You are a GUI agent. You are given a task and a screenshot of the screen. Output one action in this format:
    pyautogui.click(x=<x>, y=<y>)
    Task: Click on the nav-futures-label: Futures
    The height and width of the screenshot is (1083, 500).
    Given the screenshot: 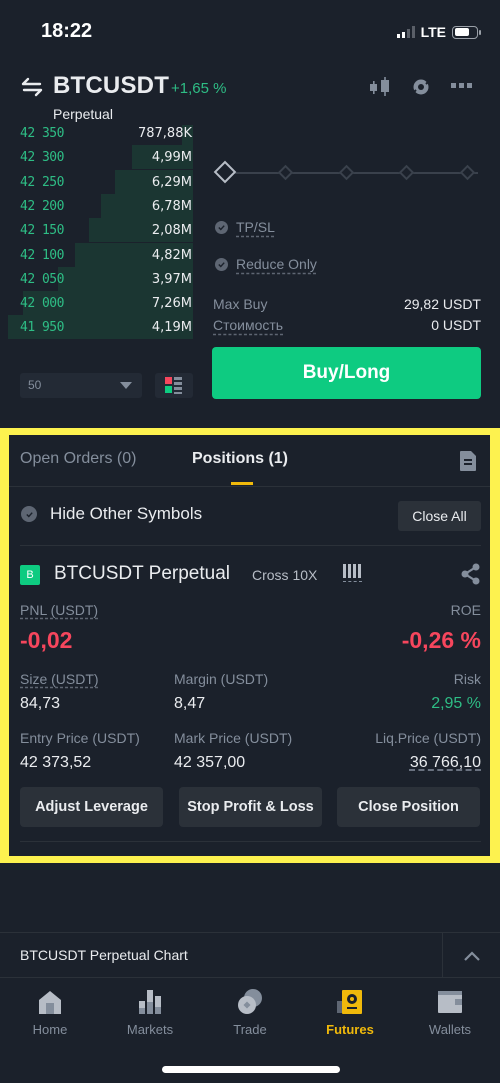 What is the action you would take?
    pyautogui.click(x=350, y=1029)
    